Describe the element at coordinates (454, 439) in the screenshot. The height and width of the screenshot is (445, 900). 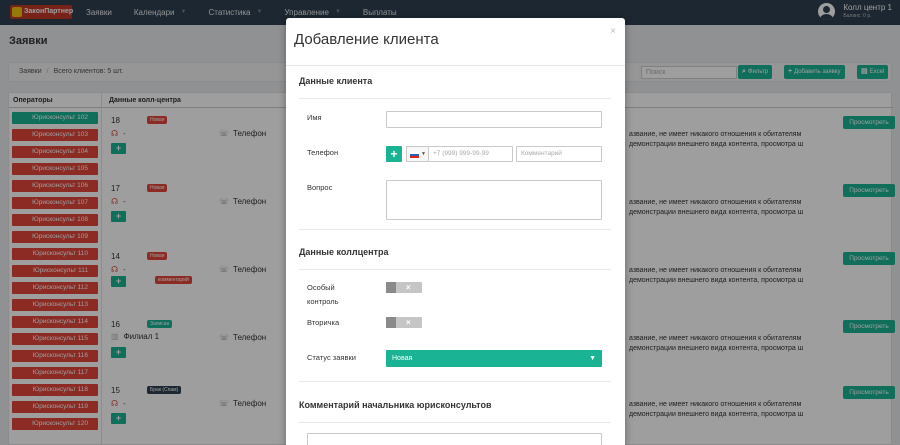
I see `chief-comment-textarea` at that location.